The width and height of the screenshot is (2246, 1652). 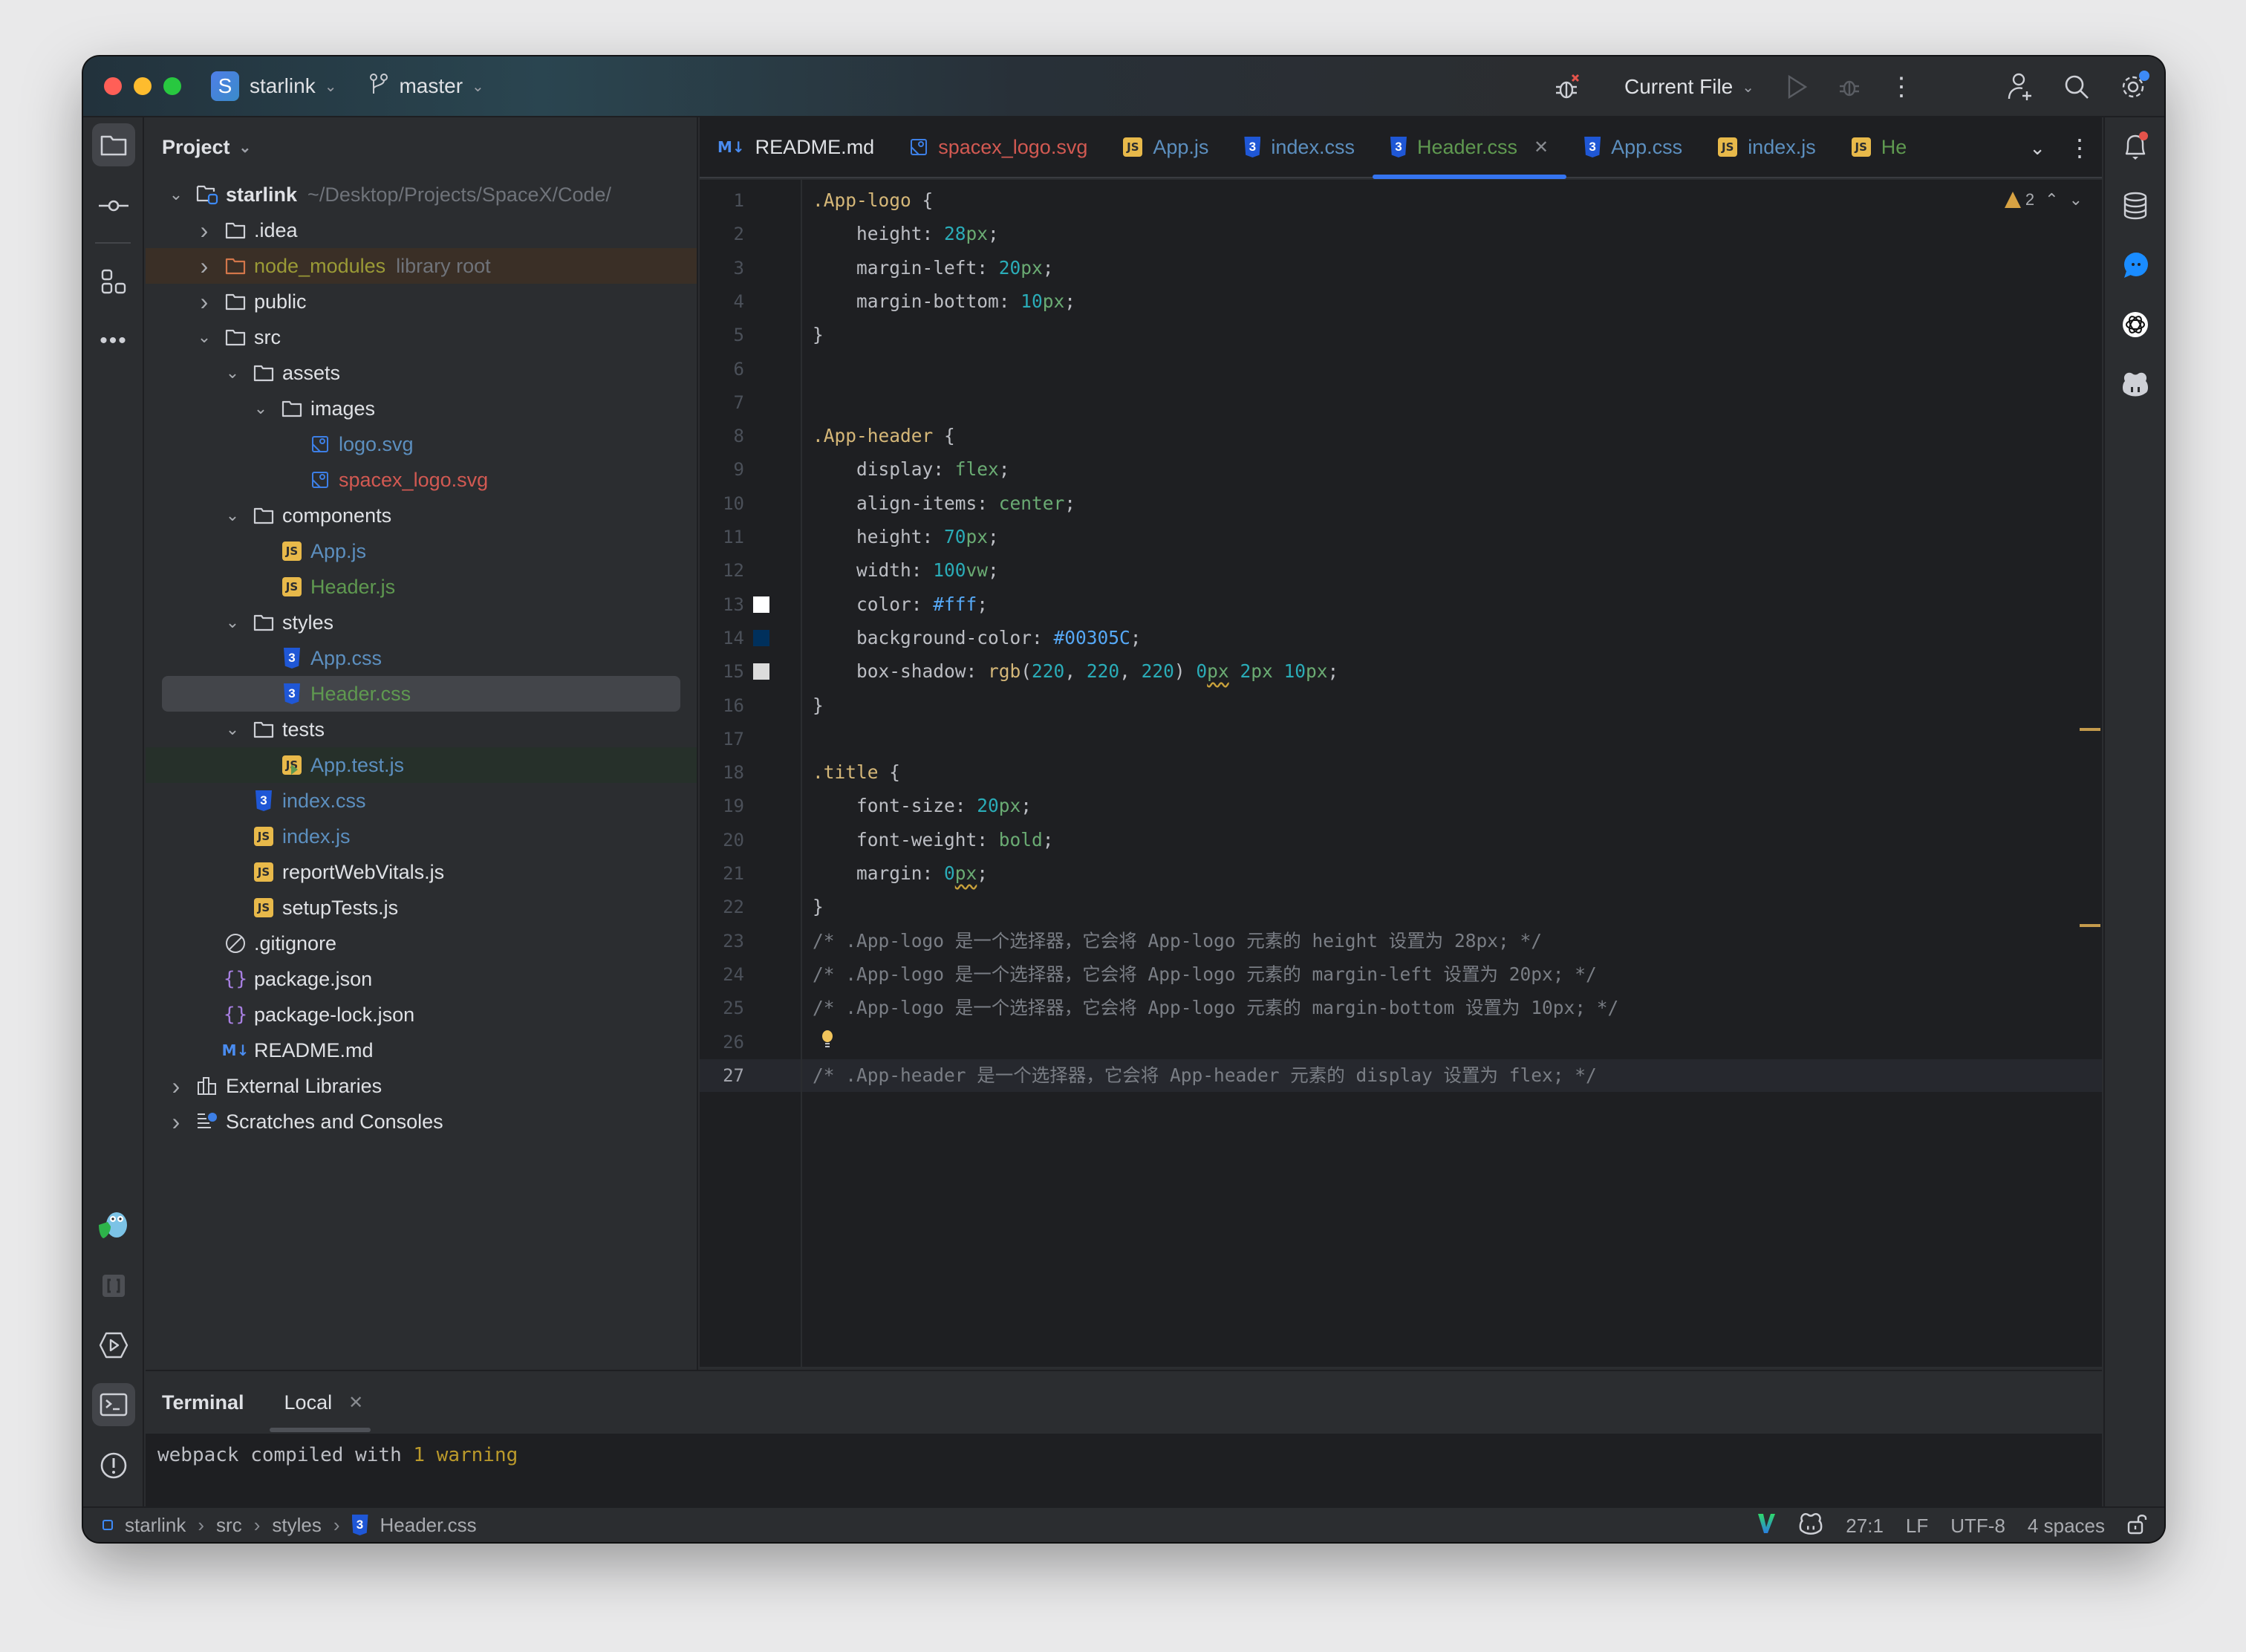 I want to click on code-line: .title {, so click(x=1454, y=773).